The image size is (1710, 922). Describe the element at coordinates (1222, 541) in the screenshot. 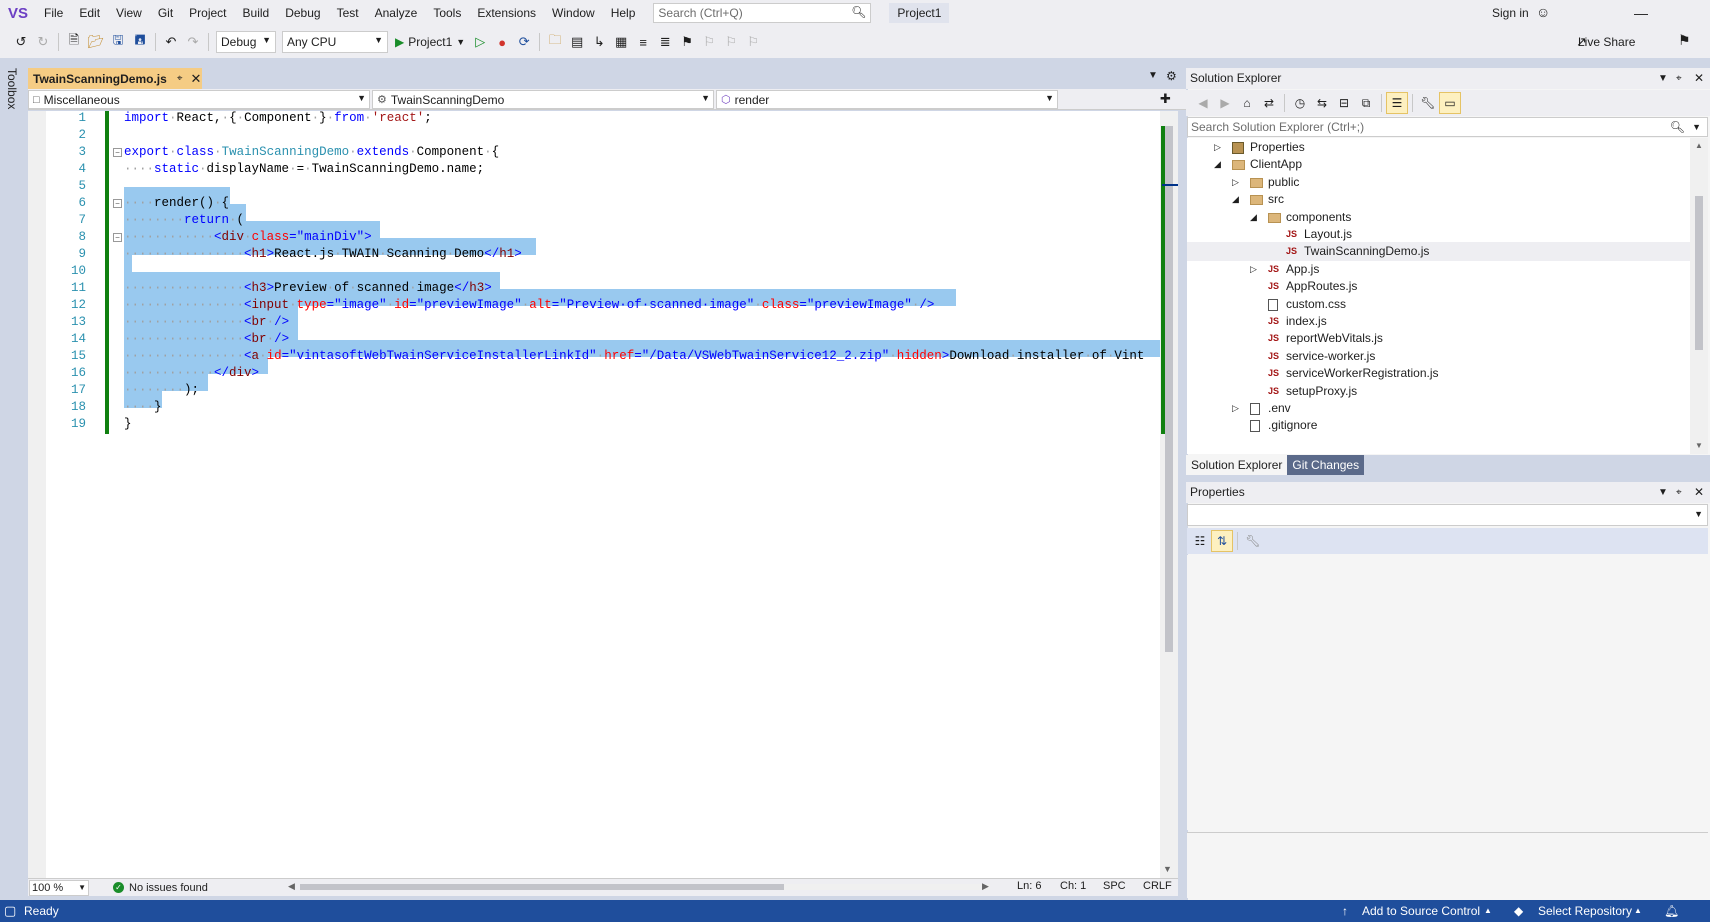

I see `alphabetical-sort-icon: ⇅` at that location.